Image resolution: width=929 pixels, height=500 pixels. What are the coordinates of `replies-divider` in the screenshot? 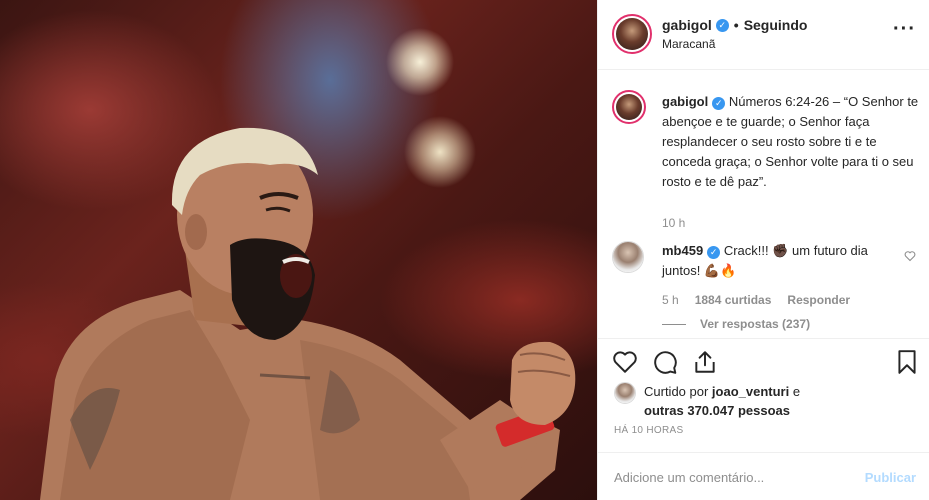 It's located at (674, 324).